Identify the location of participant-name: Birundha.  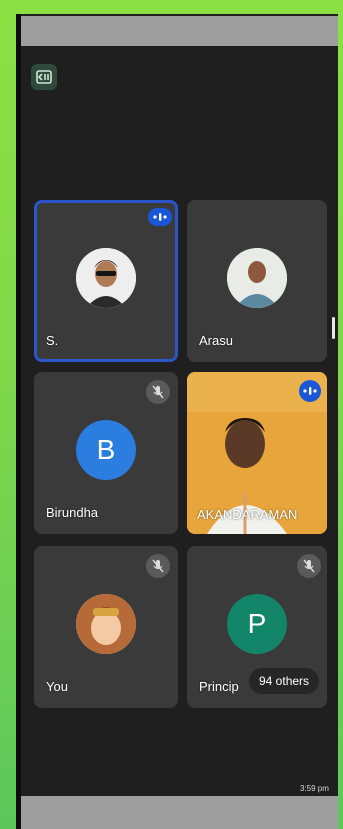
(72, 512).